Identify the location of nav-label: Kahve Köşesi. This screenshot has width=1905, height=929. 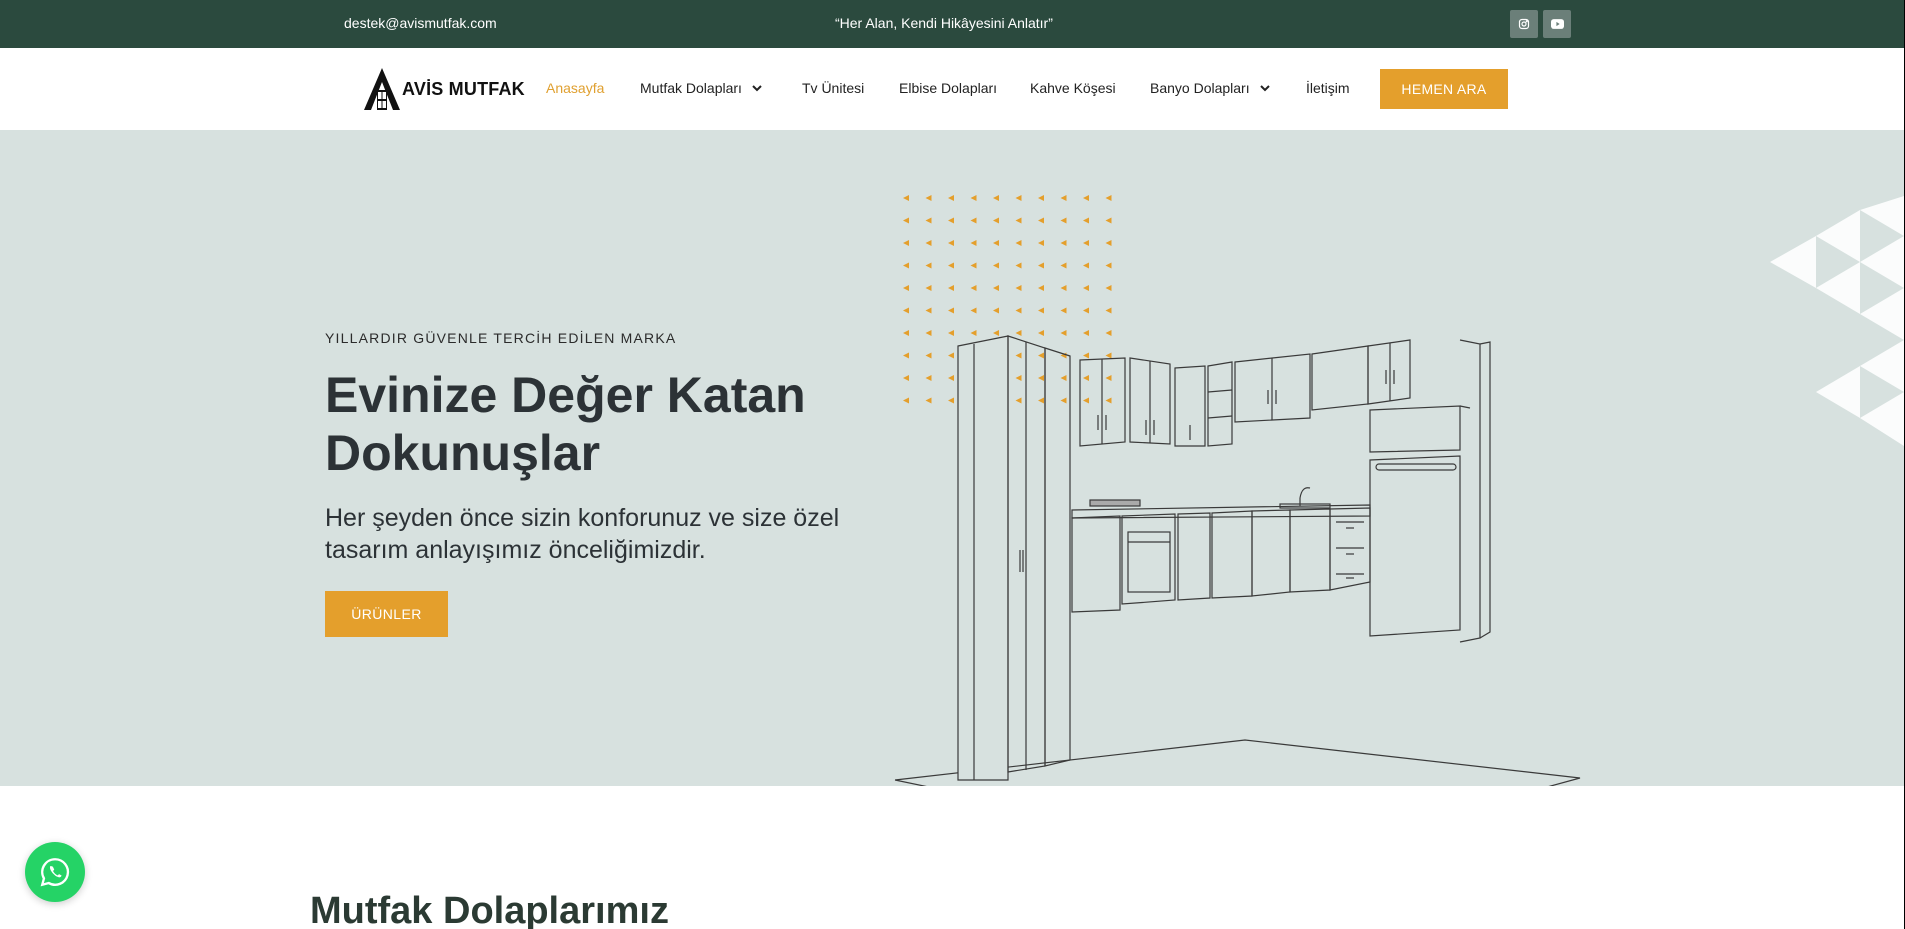
(1073, 88).